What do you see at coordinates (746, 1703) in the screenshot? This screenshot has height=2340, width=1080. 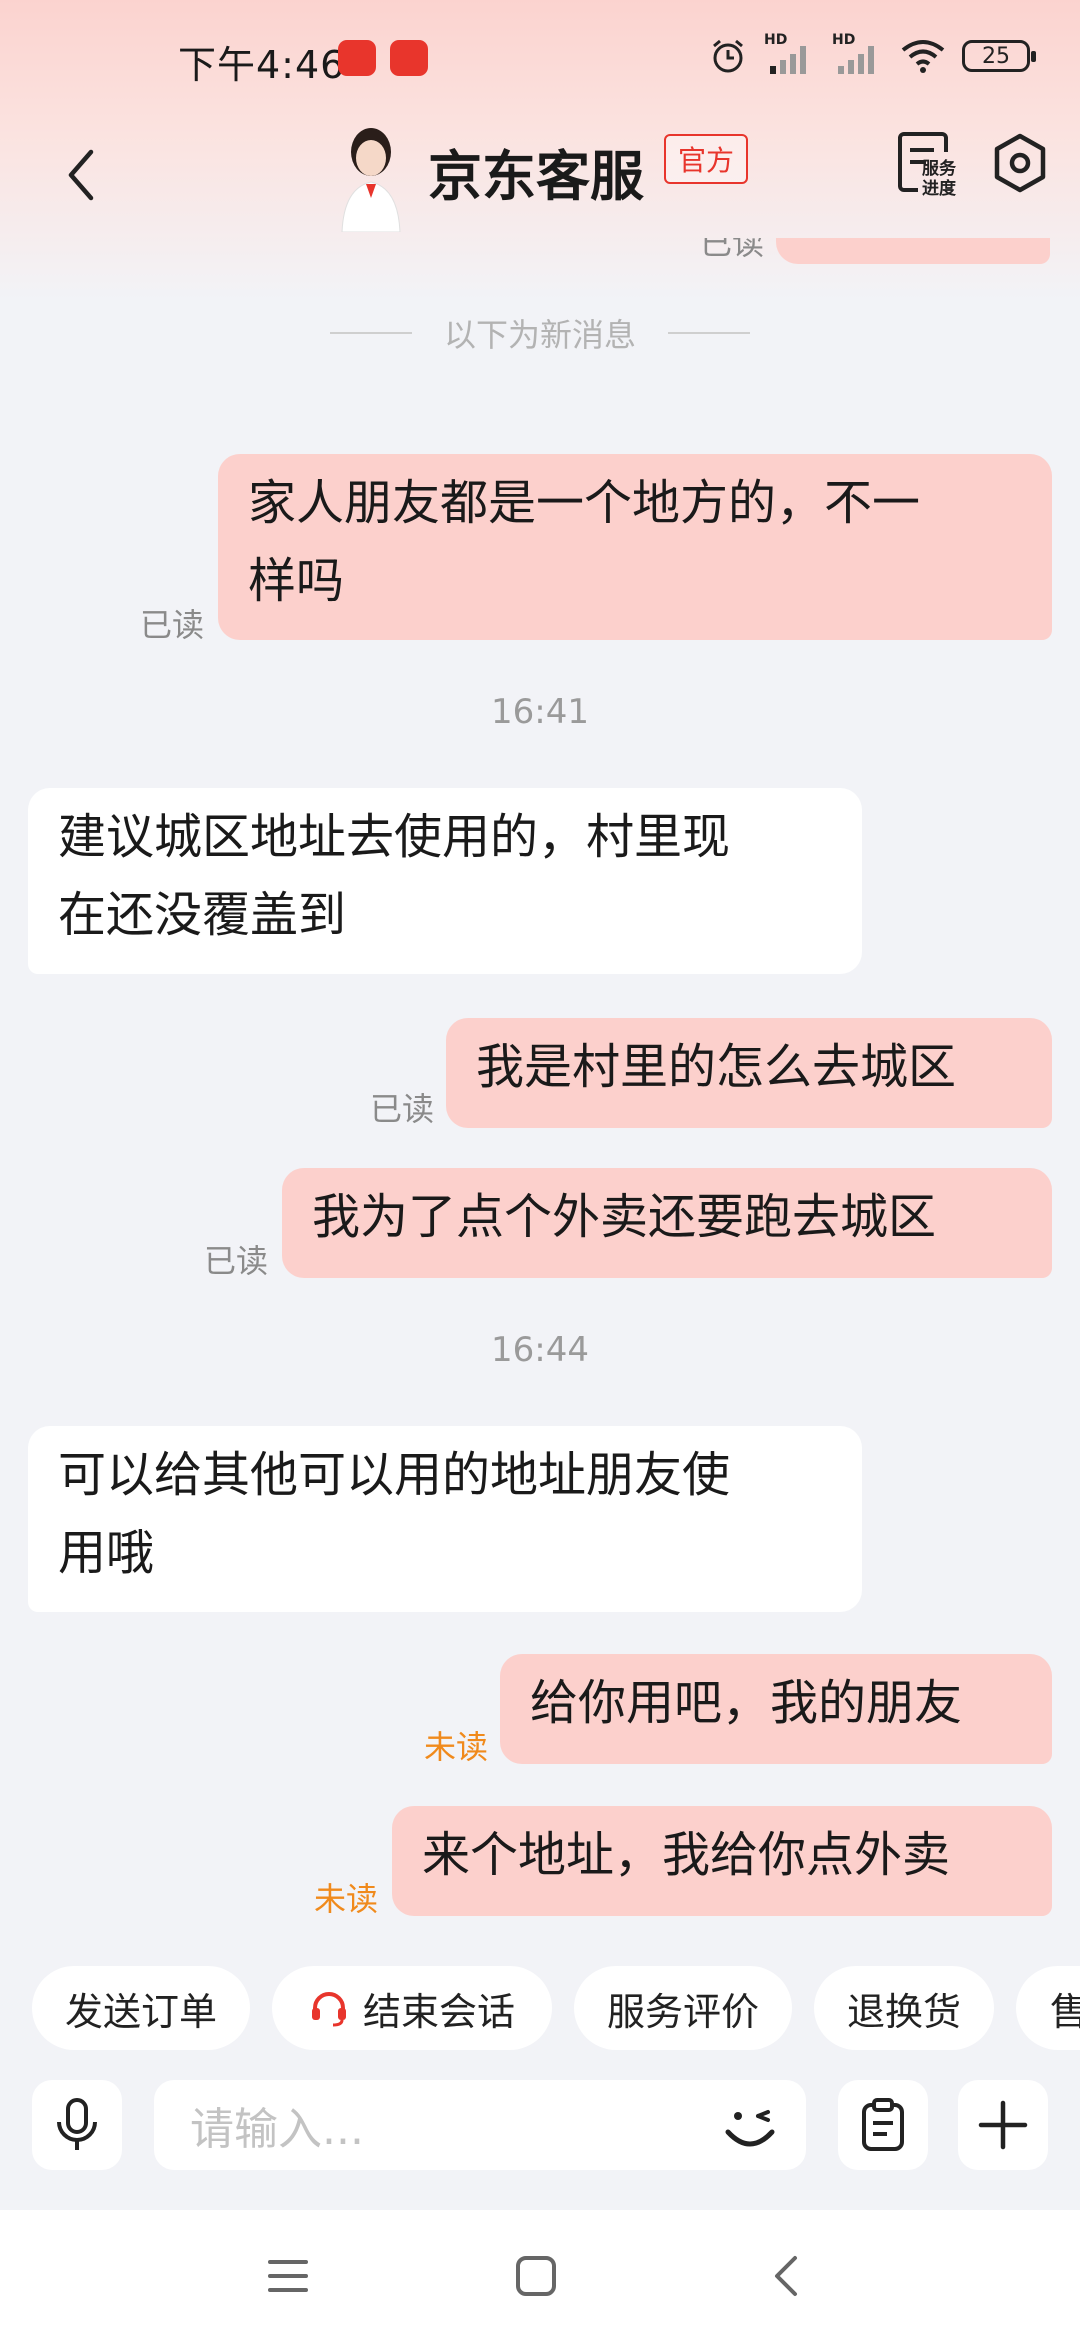 I see `message-text: 给你用吧，我的朋友` at bounding box center [746, 1703].